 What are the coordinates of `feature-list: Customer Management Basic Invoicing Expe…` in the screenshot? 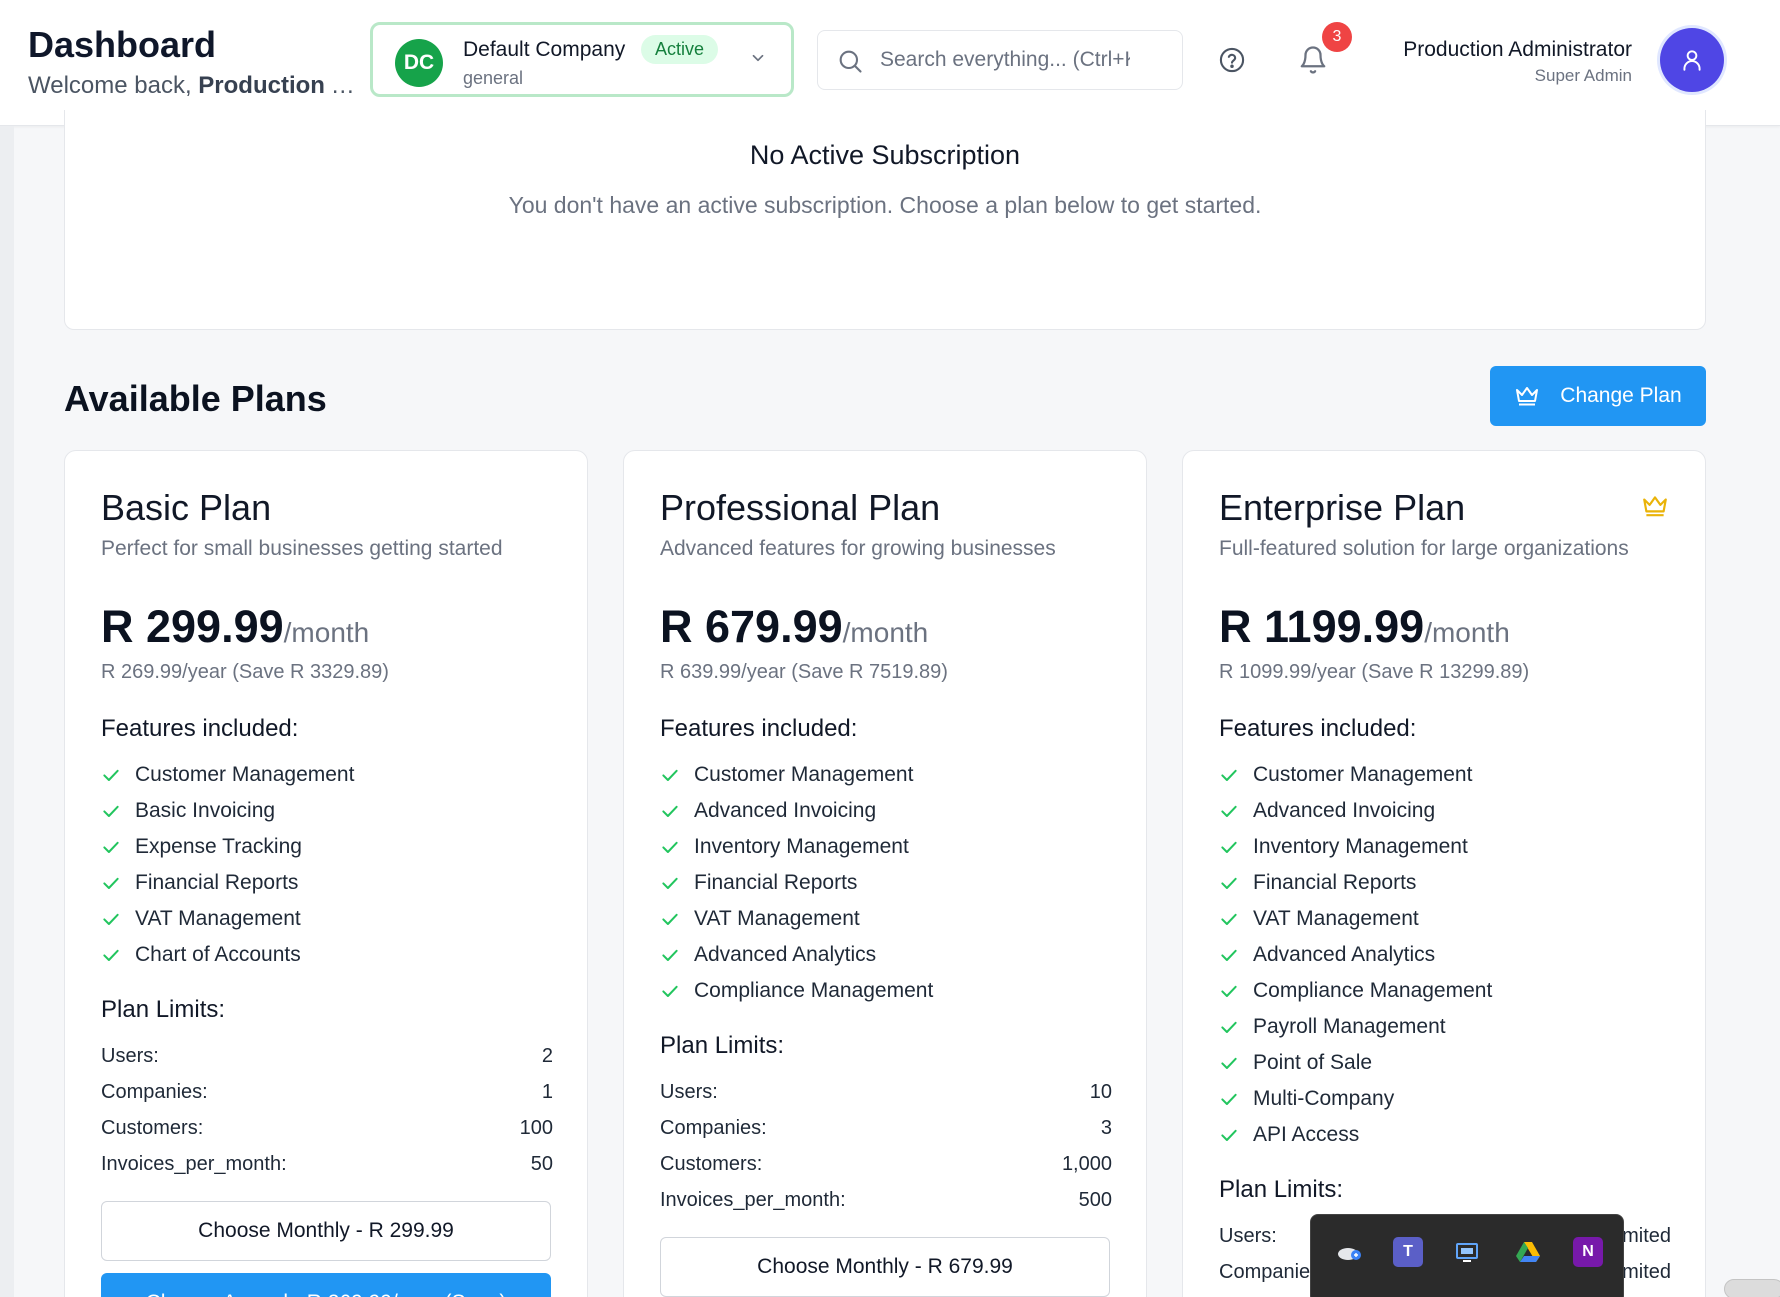 It's located at (227, 865).